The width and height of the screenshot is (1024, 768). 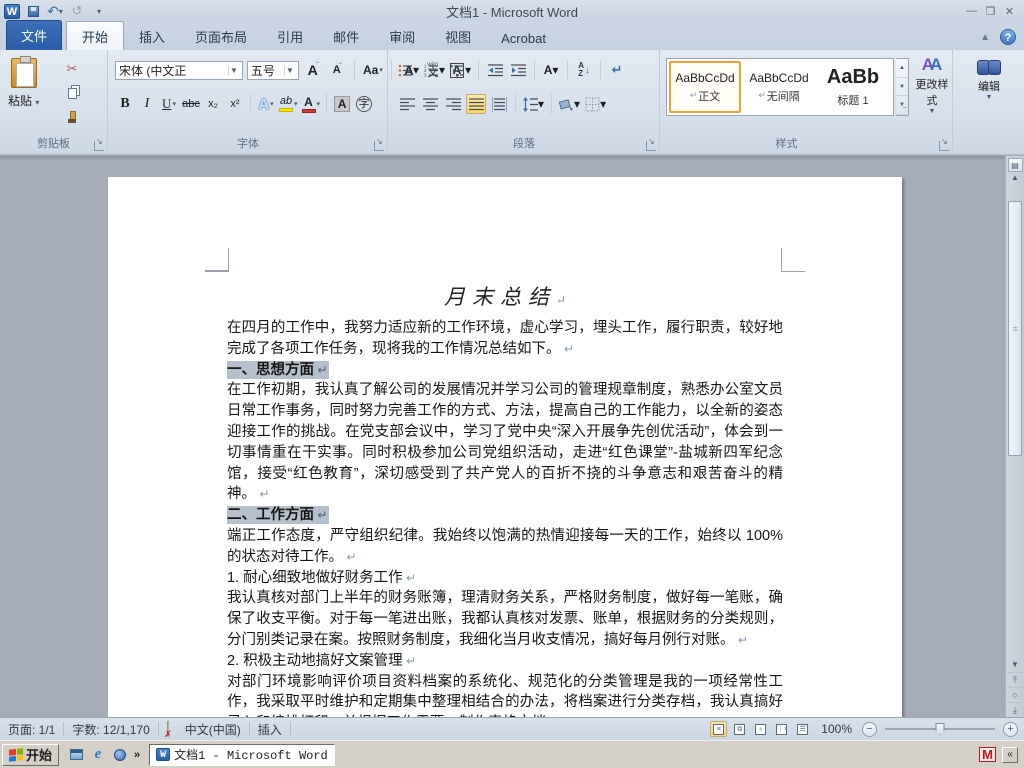 I want to click on gallery-scroll-down-icon: ▼, so click(x=902, y=87).